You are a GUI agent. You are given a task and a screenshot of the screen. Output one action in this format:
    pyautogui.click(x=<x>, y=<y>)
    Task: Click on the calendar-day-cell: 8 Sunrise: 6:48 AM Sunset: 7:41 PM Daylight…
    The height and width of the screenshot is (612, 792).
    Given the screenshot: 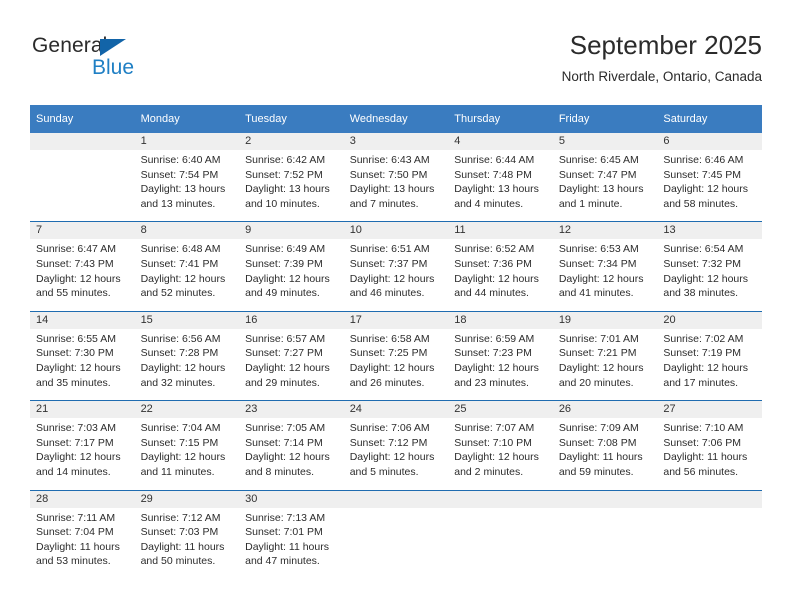 What is the action you would take?
    pyautogui.click(x=187, y=266)
    